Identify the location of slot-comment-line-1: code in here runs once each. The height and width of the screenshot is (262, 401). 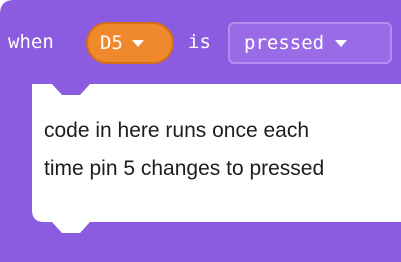
(177, 130).